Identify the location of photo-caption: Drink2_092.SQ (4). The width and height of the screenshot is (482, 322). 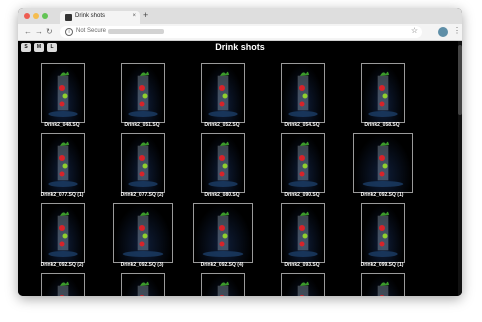
(222, 265).